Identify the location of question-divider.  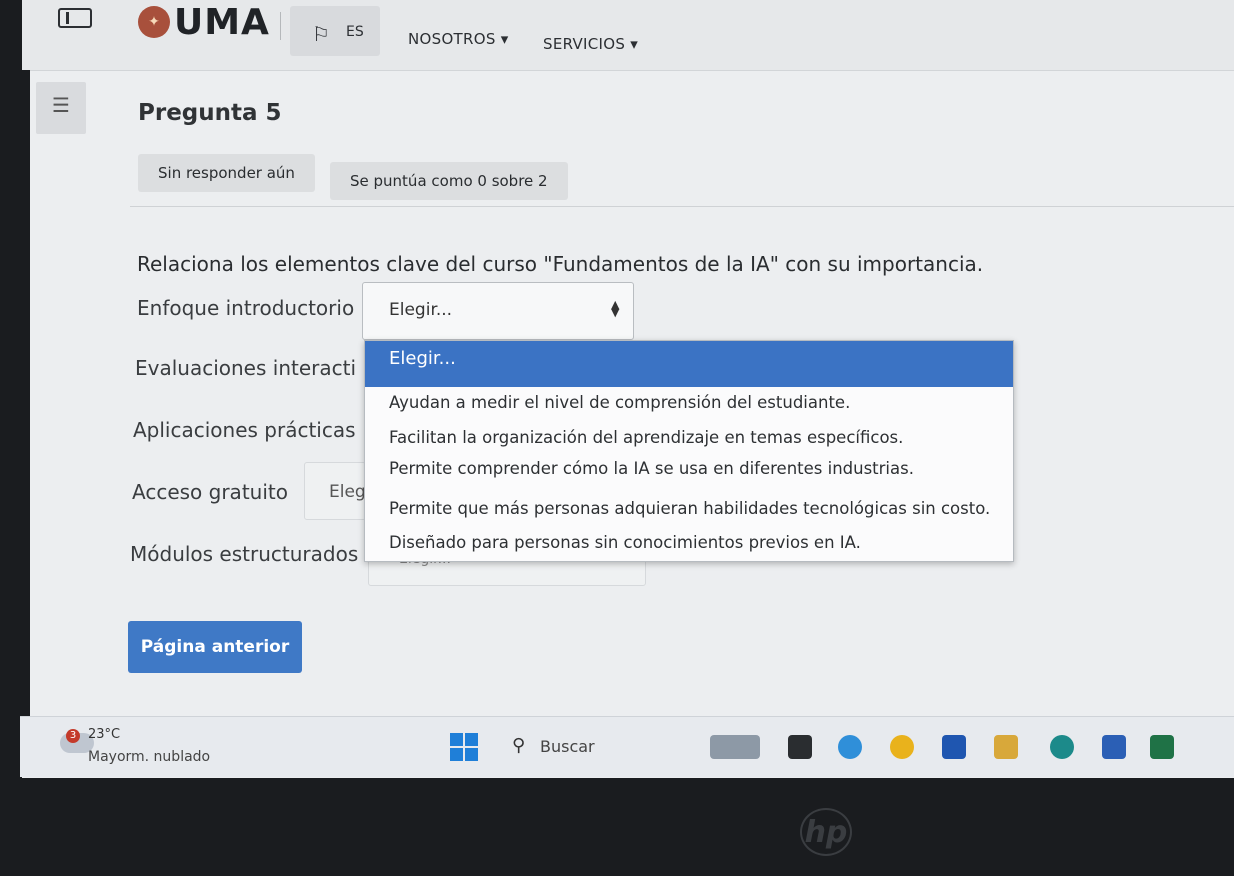
(682, 206).